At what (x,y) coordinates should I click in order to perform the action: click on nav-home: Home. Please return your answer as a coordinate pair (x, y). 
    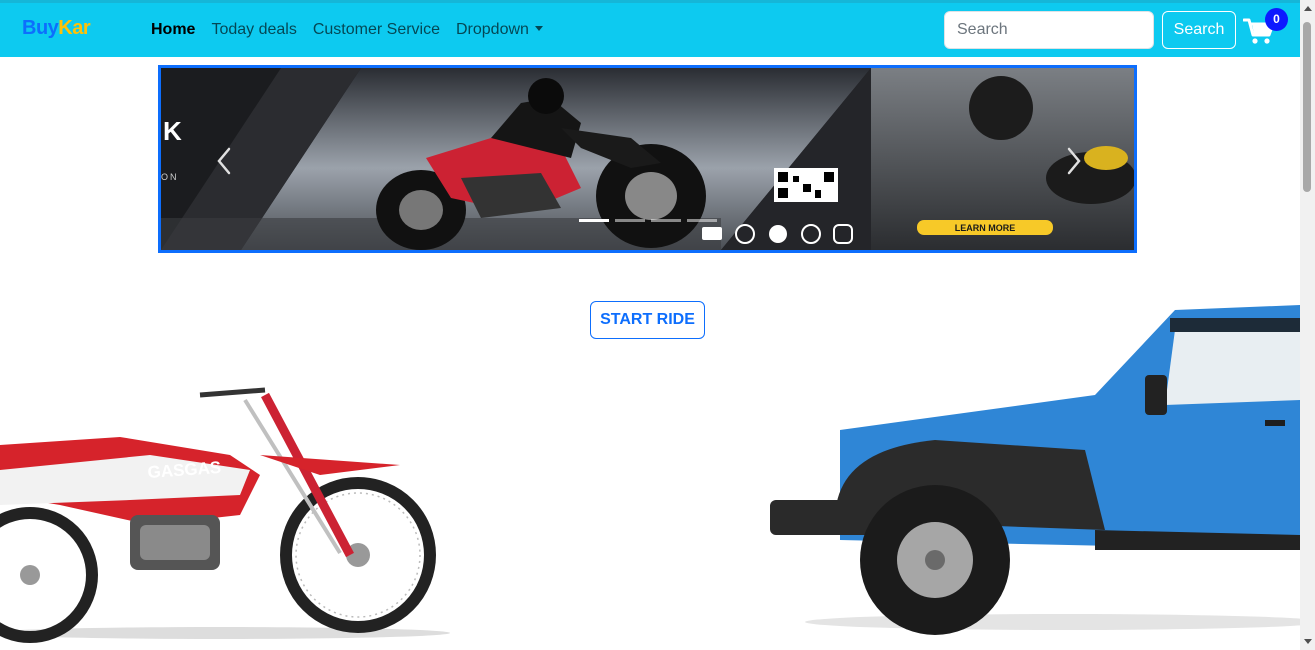
    Looking at the image, I should click on (173, 30).